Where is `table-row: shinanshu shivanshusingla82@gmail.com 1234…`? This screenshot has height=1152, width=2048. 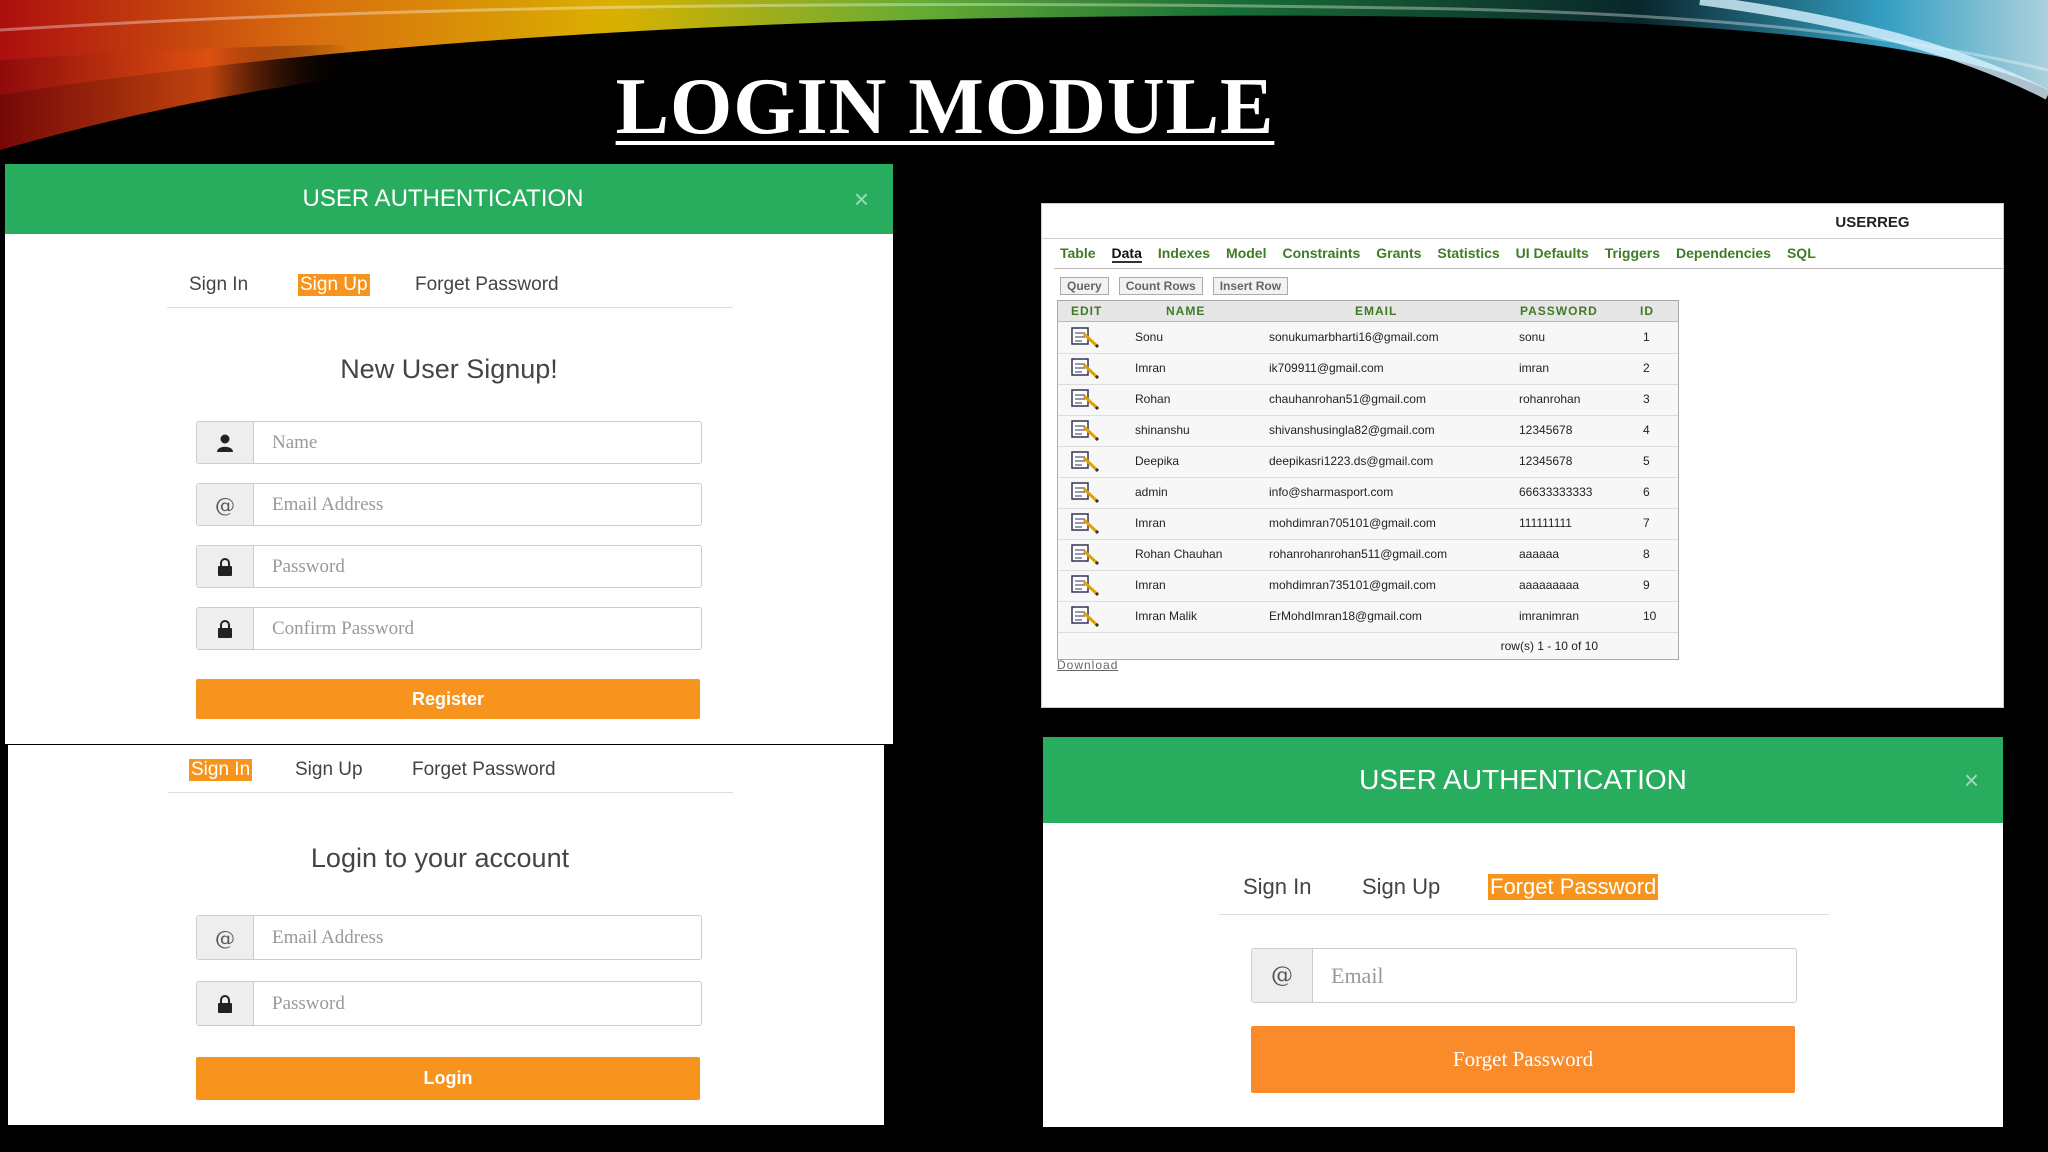
table-row: shinanshu shivanshusingla82@gmail.com 1234… is located at coordinates (1368, 431).